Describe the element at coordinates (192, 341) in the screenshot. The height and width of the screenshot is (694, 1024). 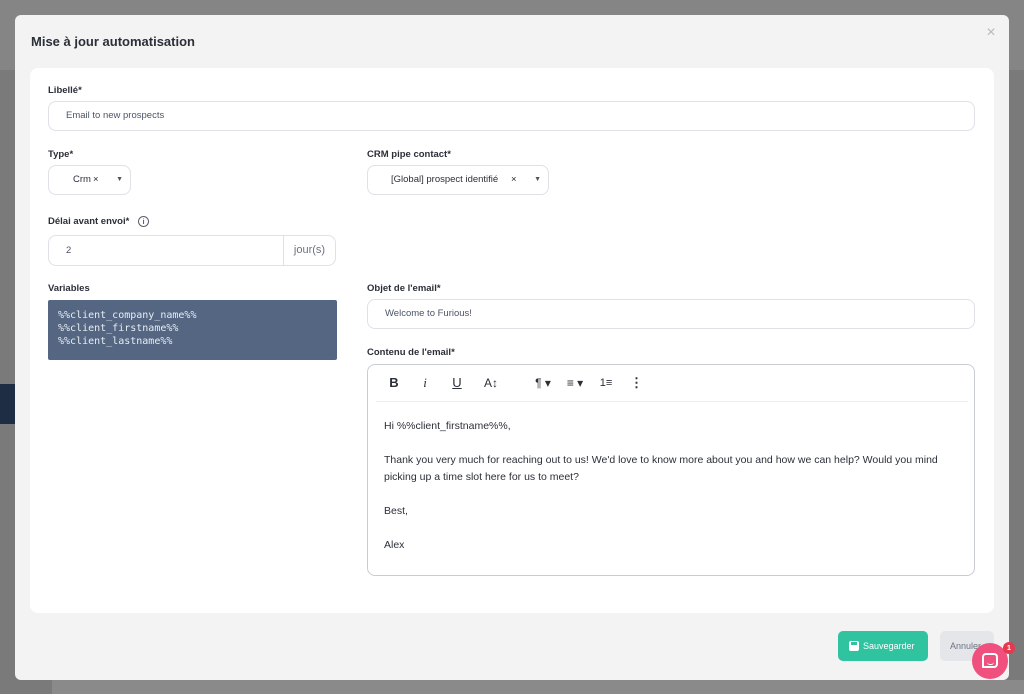
I see `variable-item: %%client_lastname%%` at that location.